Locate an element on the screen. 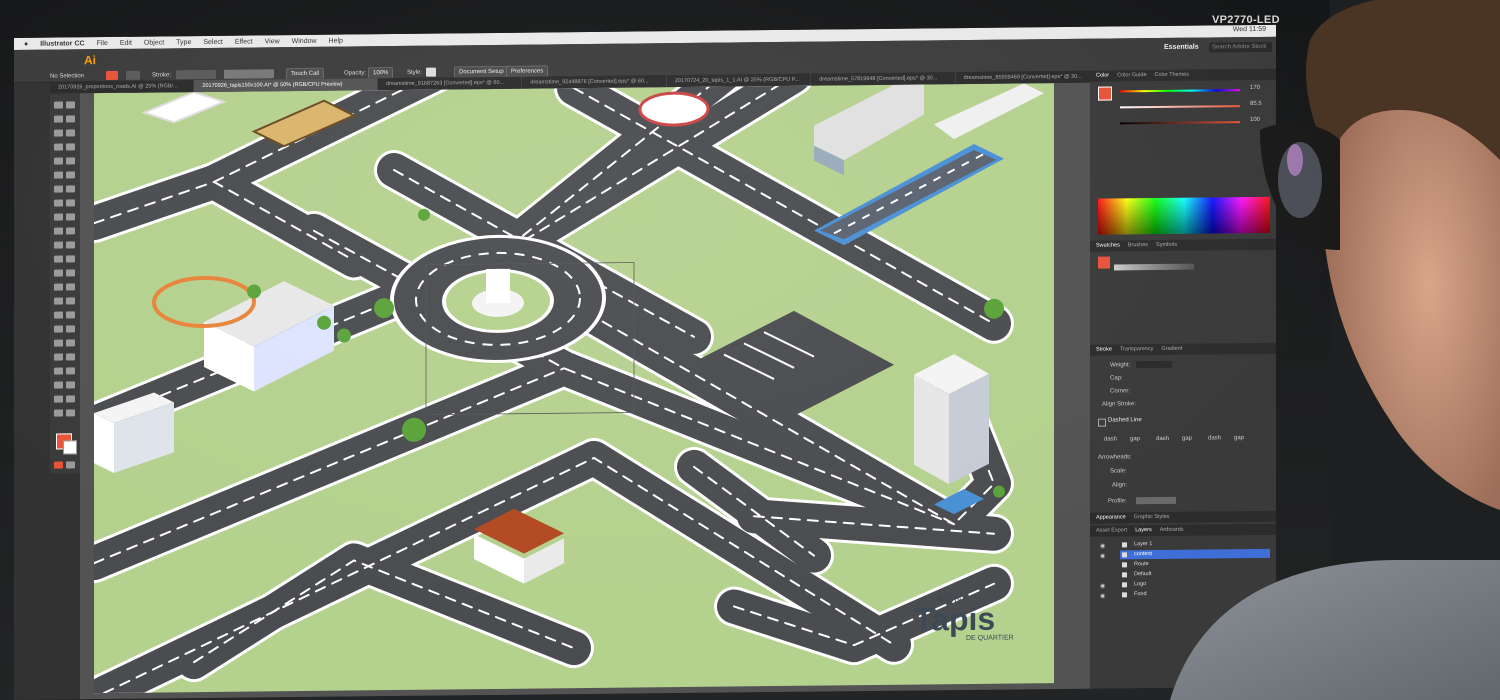 The height and width of the screenshot is (700, 1500). color-panel-fill-swatch is located at coordinates (1105, 93).